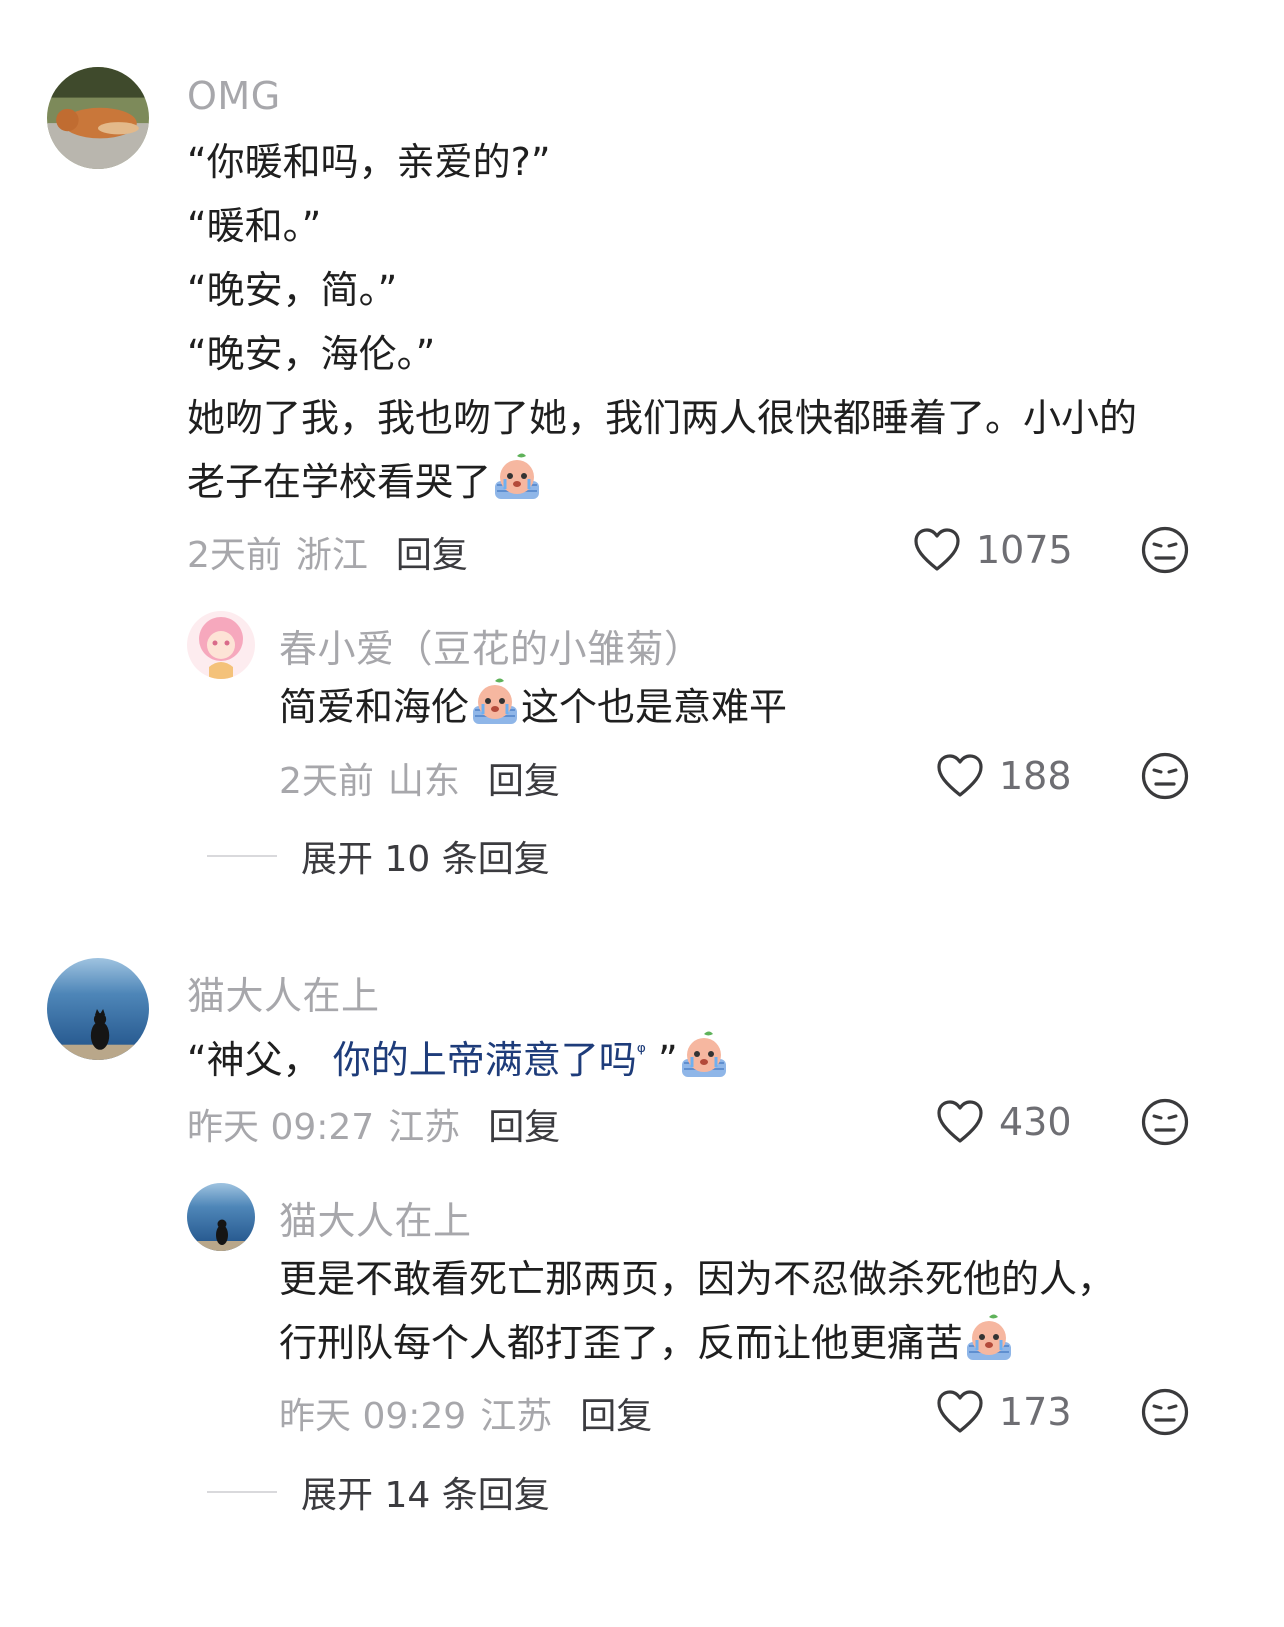 This screenshot has height=1627, width=1284. I want to click on quote-close: ”, so click(668, 1060).